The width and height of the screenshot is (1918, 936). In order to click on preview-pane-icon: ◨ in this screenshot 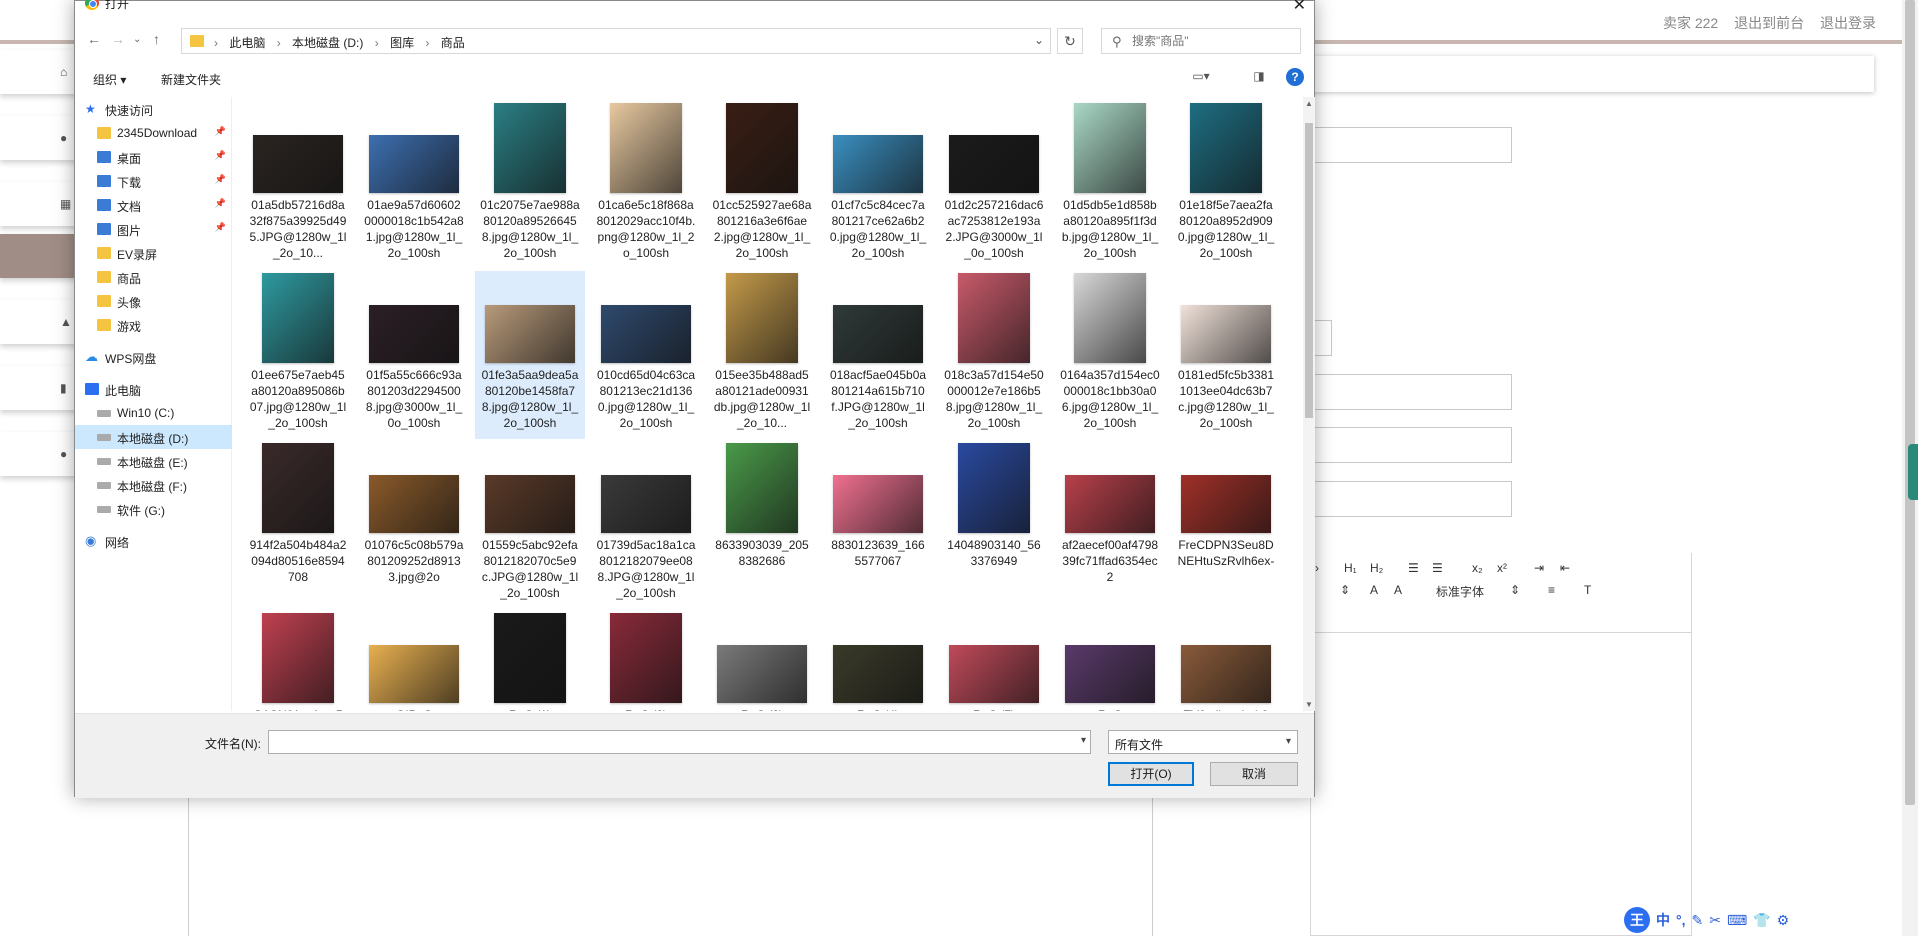, I will do `click(1259, 78)`.